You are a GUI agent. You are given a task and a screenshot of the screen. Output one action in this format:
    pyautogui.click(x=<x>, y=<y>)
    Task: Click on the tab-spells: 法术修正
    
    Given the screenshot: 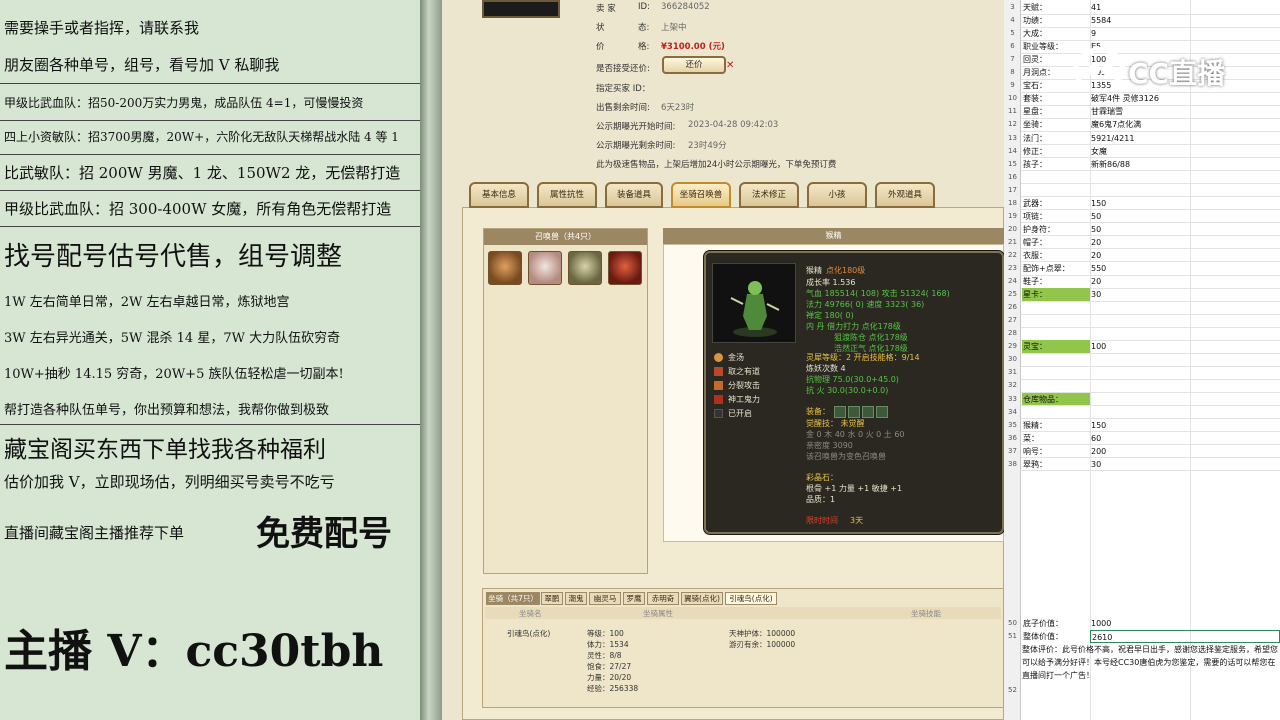 What is the action you would take?
    pyautogui.click(x=769, y=195)
    